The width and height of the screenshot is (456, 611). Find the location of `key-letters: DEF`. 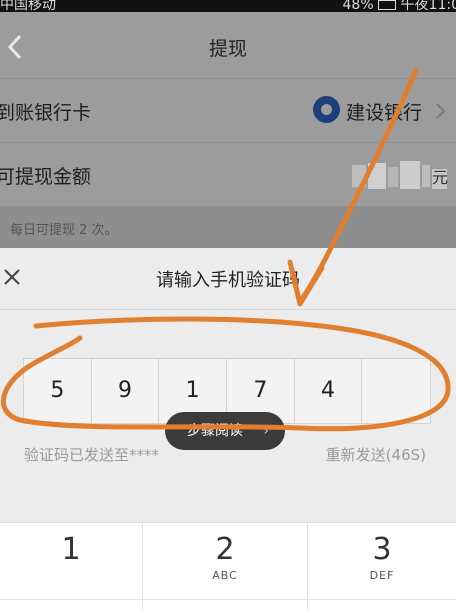

key-letters: DEF is located at coordinates (382, 575).